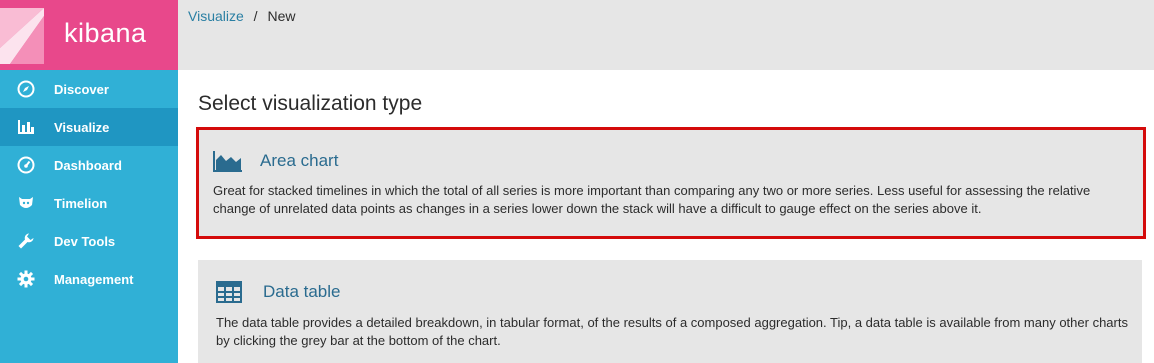 This screenshot has height=363, width=1154. I want to click on kibana-logo-icon, so click(22, 36).